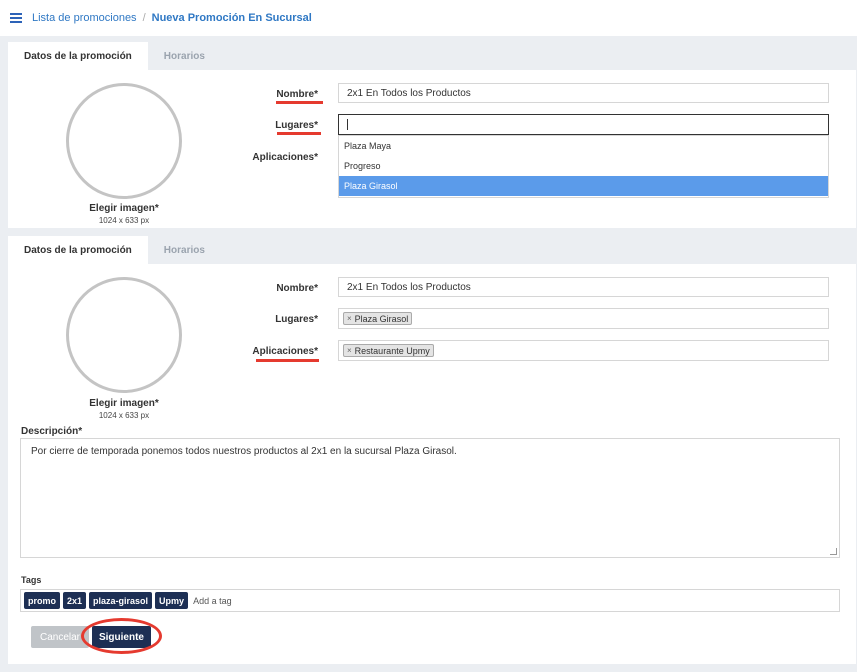 This screenshot has height=672, width=857. I want to click on lugares-multiselect: × Plaza Girasol, so click(583, 318).